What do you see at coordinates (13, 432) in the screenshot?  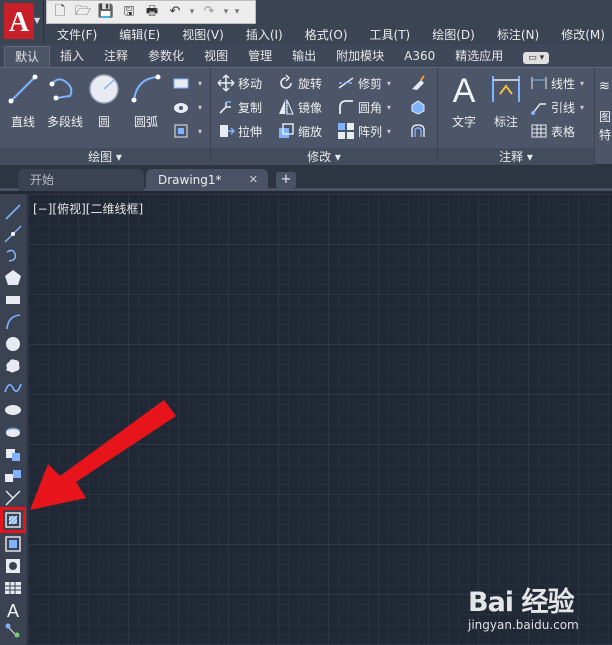 I see `ellipse-arc-tool` at bounding box center [13, 432].